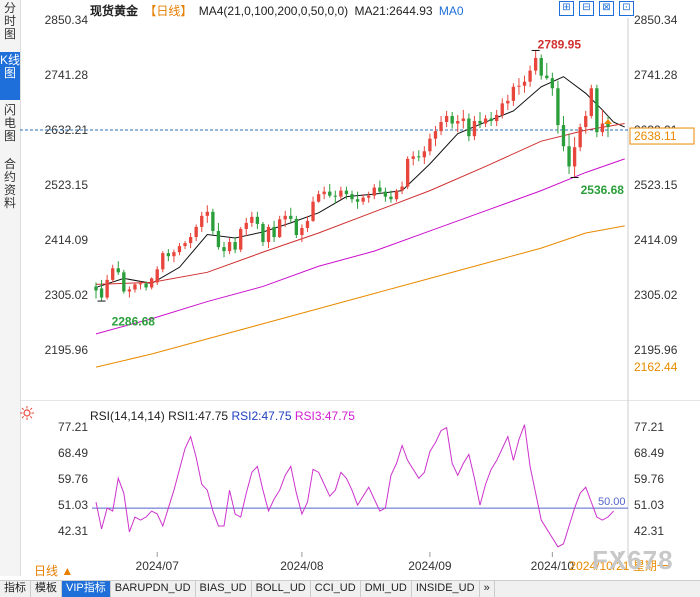 The height and width of the screenshot is (597, 700). Describe the element at coordinates (53, 570) in the screenshot. I see `period-selector: 日线 ▲` at that location.